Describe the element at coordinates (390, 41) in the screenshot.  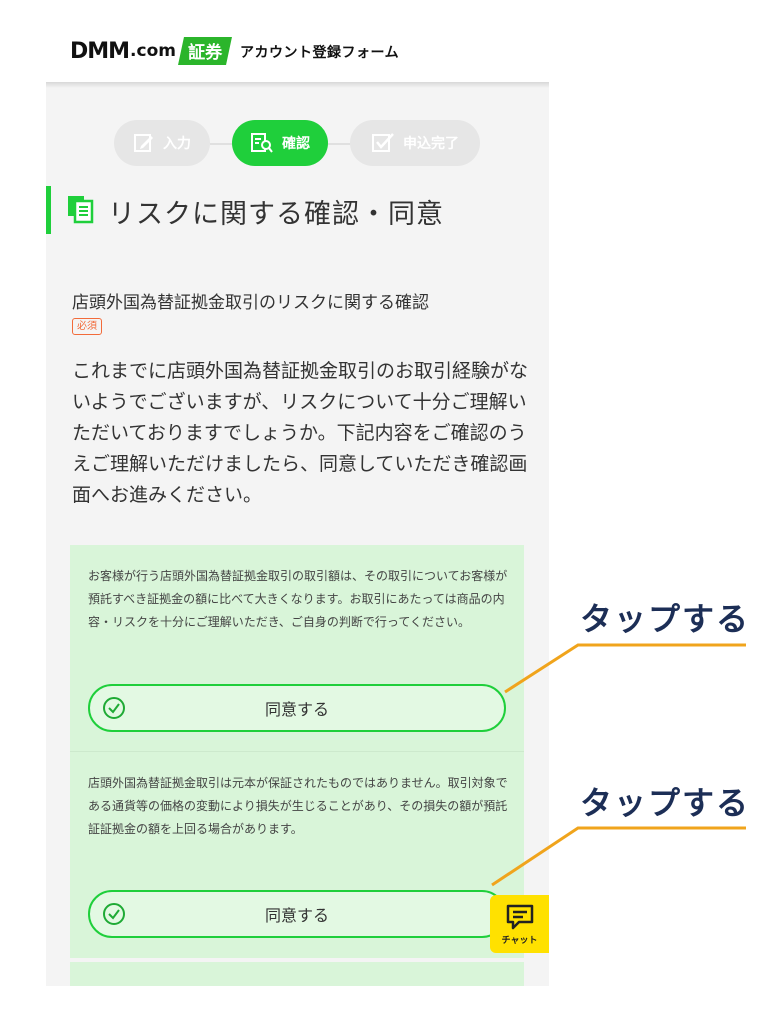
I see `header: DMM .com 証券 アカウント登録フォーム` at that location.